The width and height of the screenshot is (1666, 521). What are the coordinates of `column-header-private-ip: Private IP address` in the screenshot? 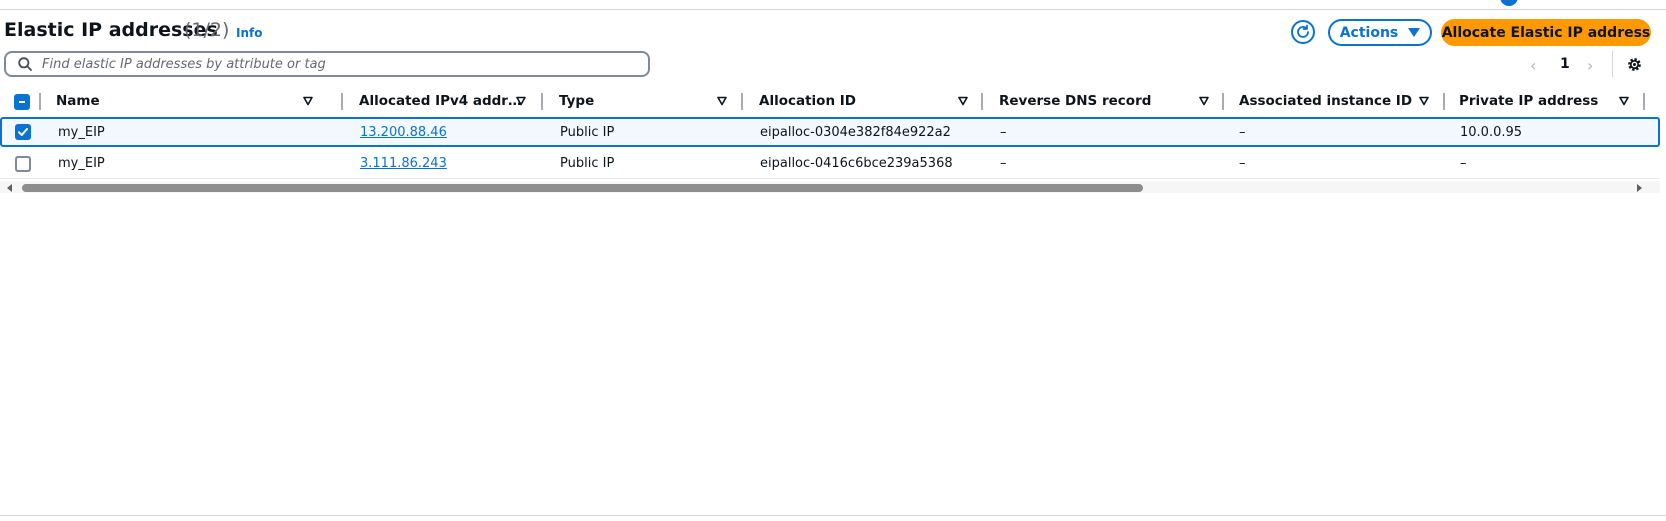 It's located at (1528, 101).